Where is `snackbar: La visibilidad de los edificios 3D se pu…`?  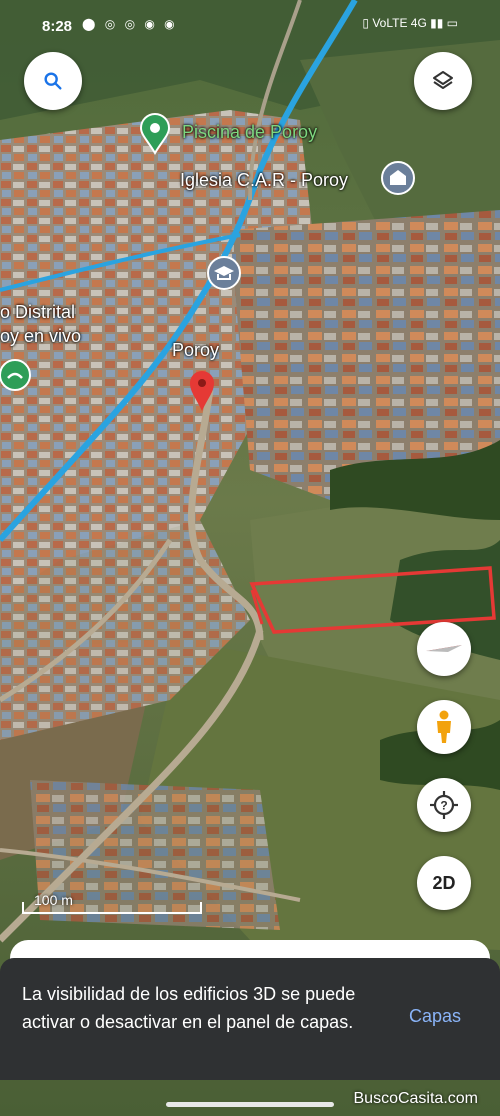
snackbar: La visibilidad de los edificios 3D se pu… is located at coordinates (250, 1019).